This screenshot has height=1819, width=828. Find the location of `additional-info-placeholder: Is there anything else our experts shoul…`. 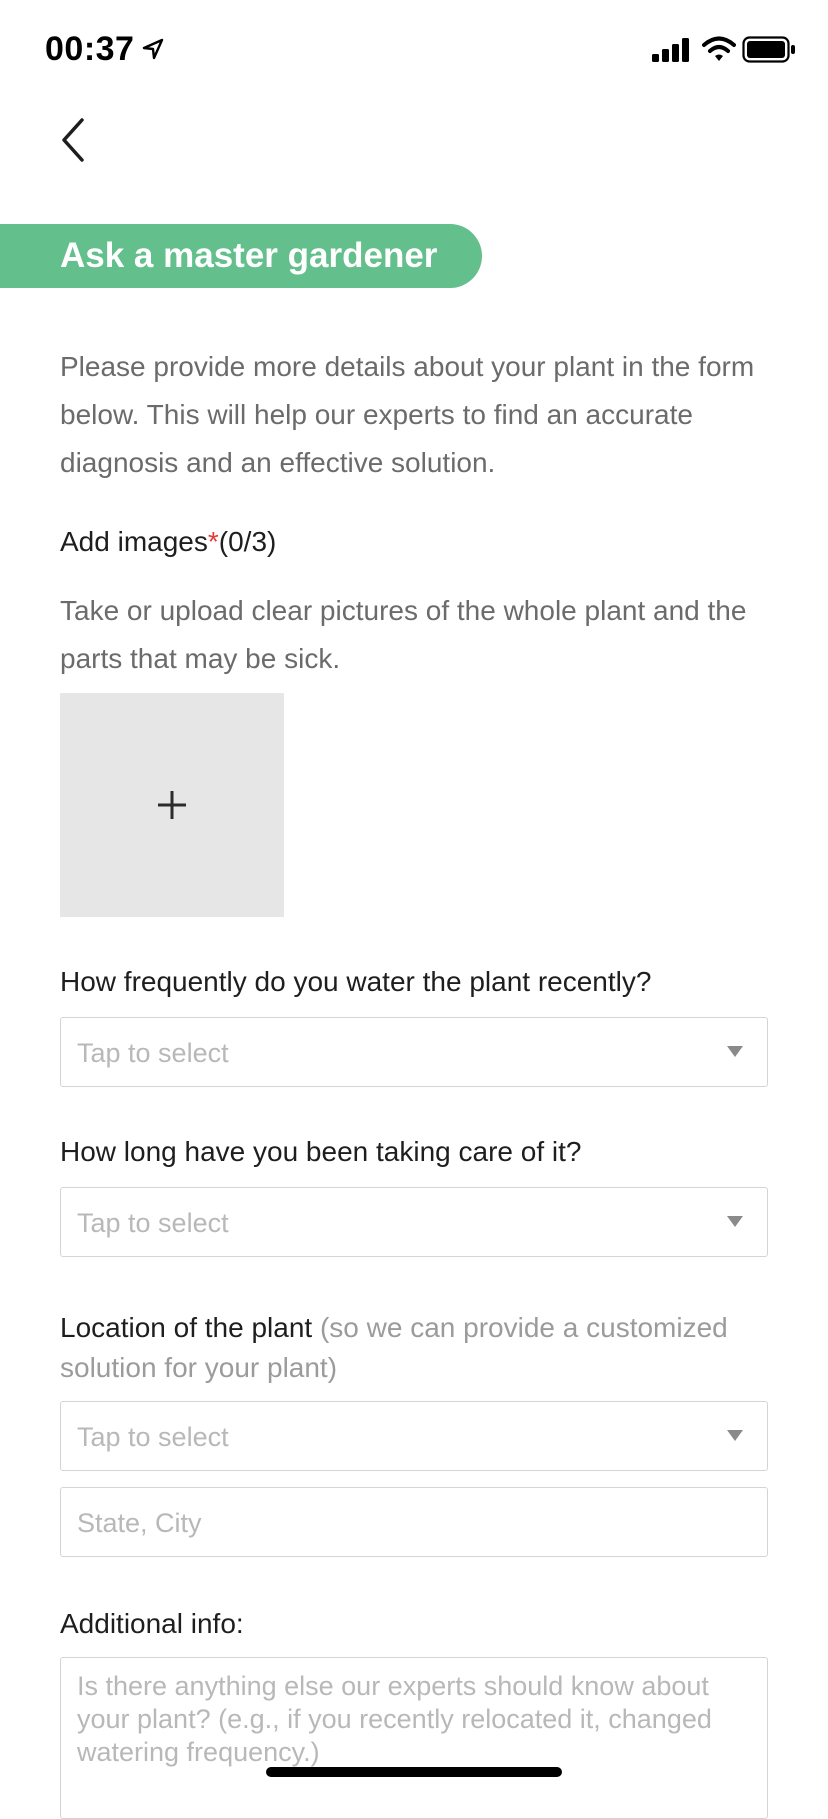

additional-info-placeholder: Is there anything else our experts shoul… is located at coordinates (394, 1719).